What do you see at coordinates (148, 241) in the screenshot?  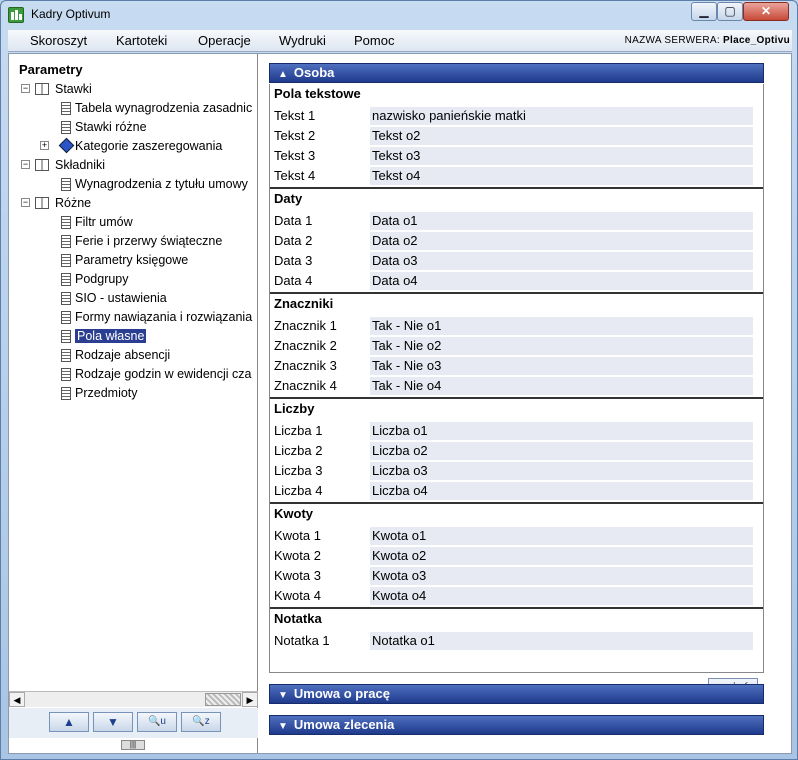 I see `tree-node: Ferie i przerwy świąteczne` at bounding box center [148, 241].